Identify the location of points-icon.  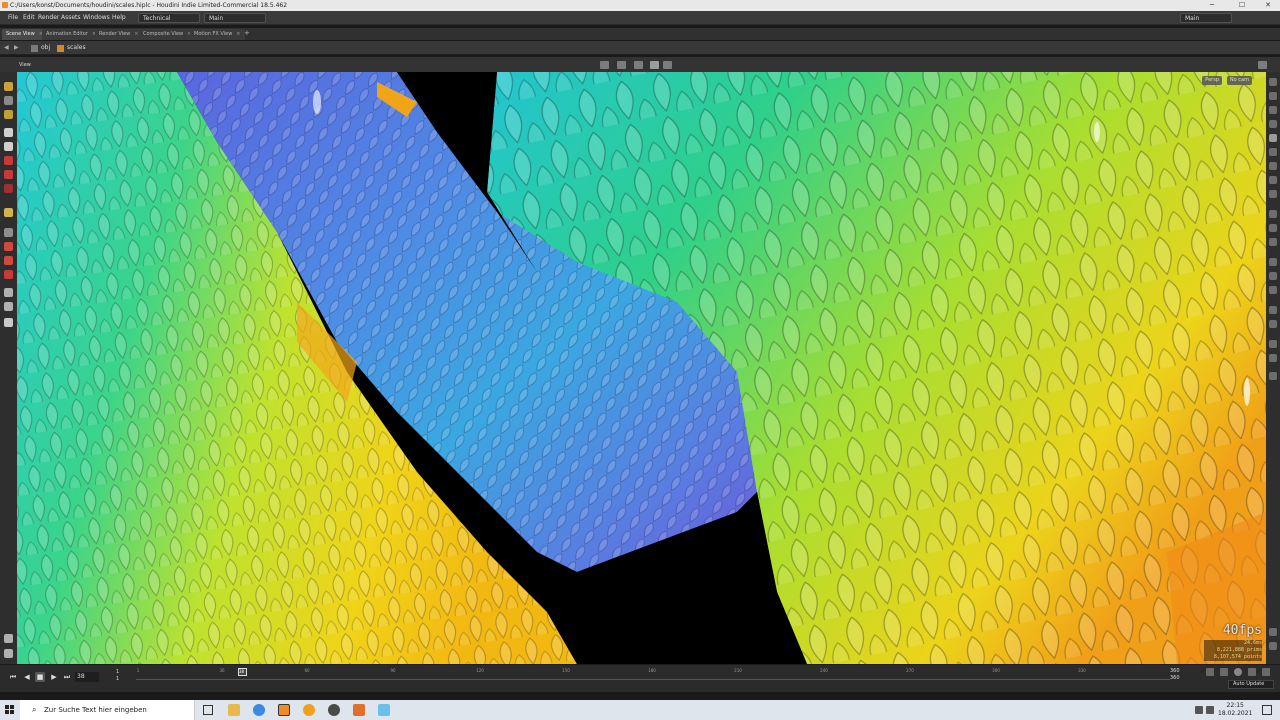
(1273, 180).